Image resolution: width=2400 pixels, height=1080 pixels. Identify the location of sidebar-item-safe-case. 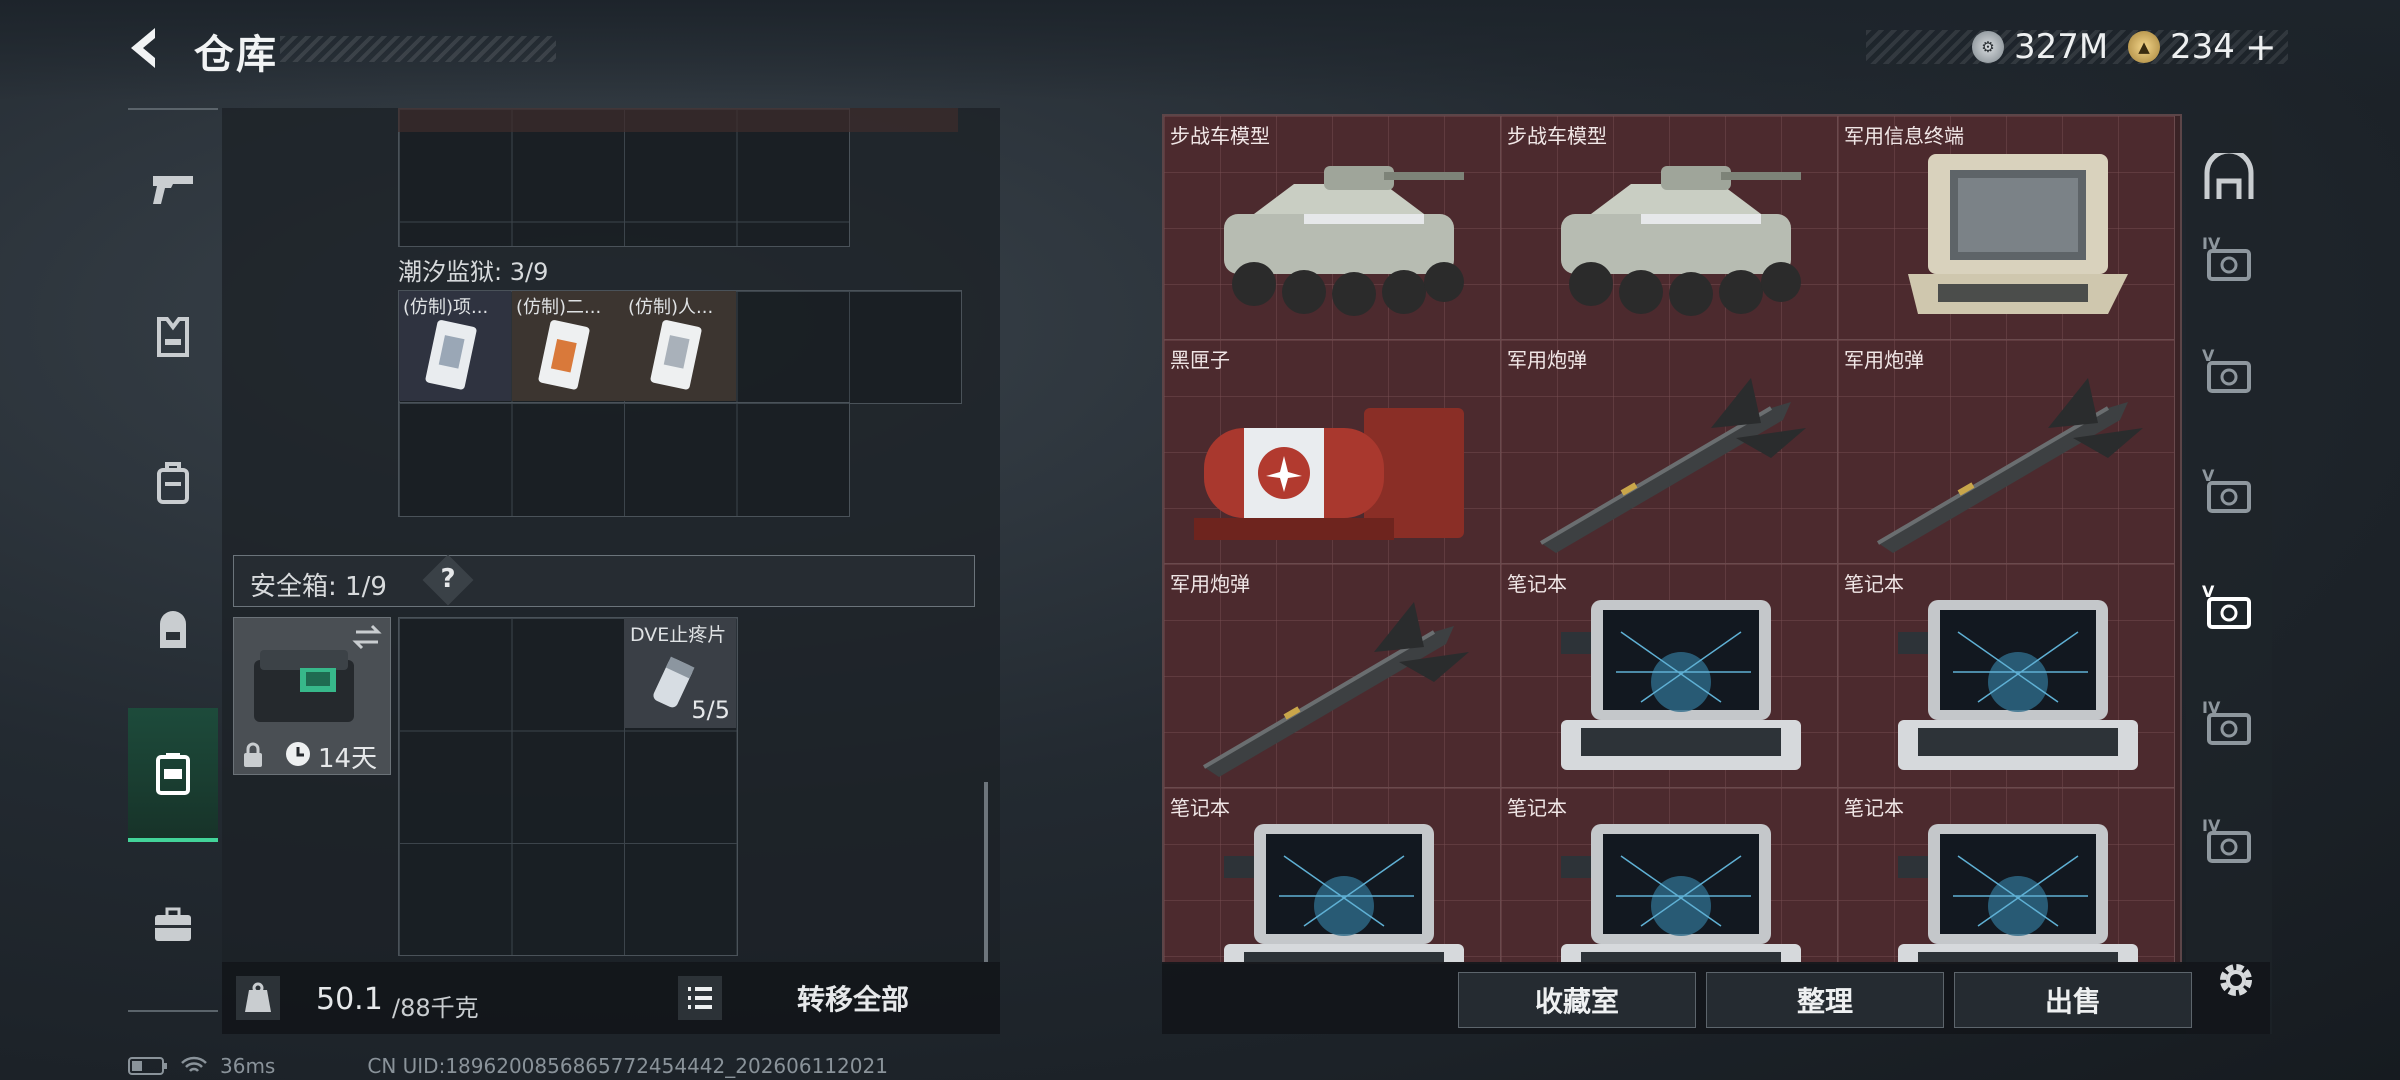
(173, 775).